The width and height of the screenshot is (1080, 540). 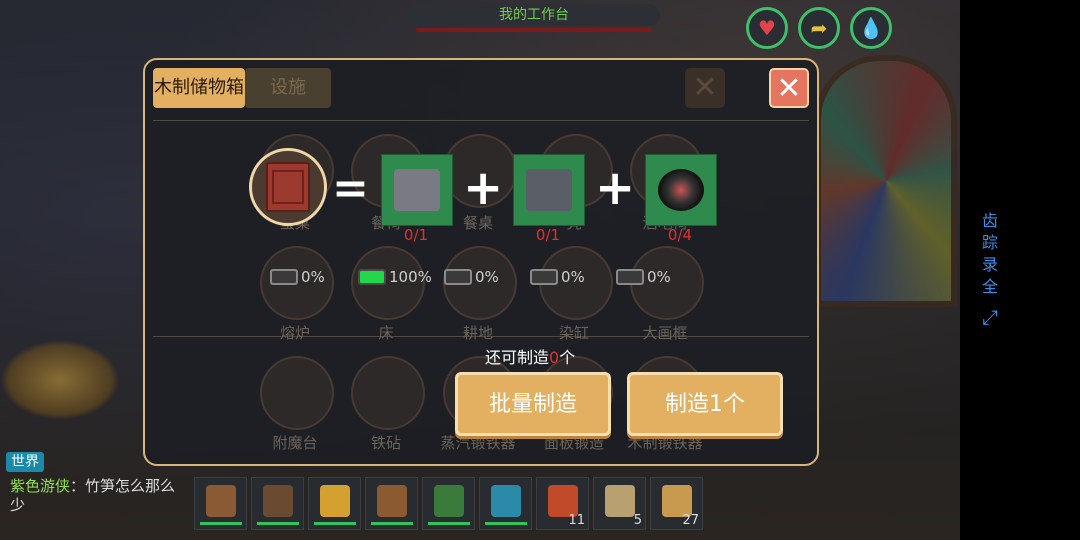 I want to click on item-quantity: 5, so click(x=637, y=520).